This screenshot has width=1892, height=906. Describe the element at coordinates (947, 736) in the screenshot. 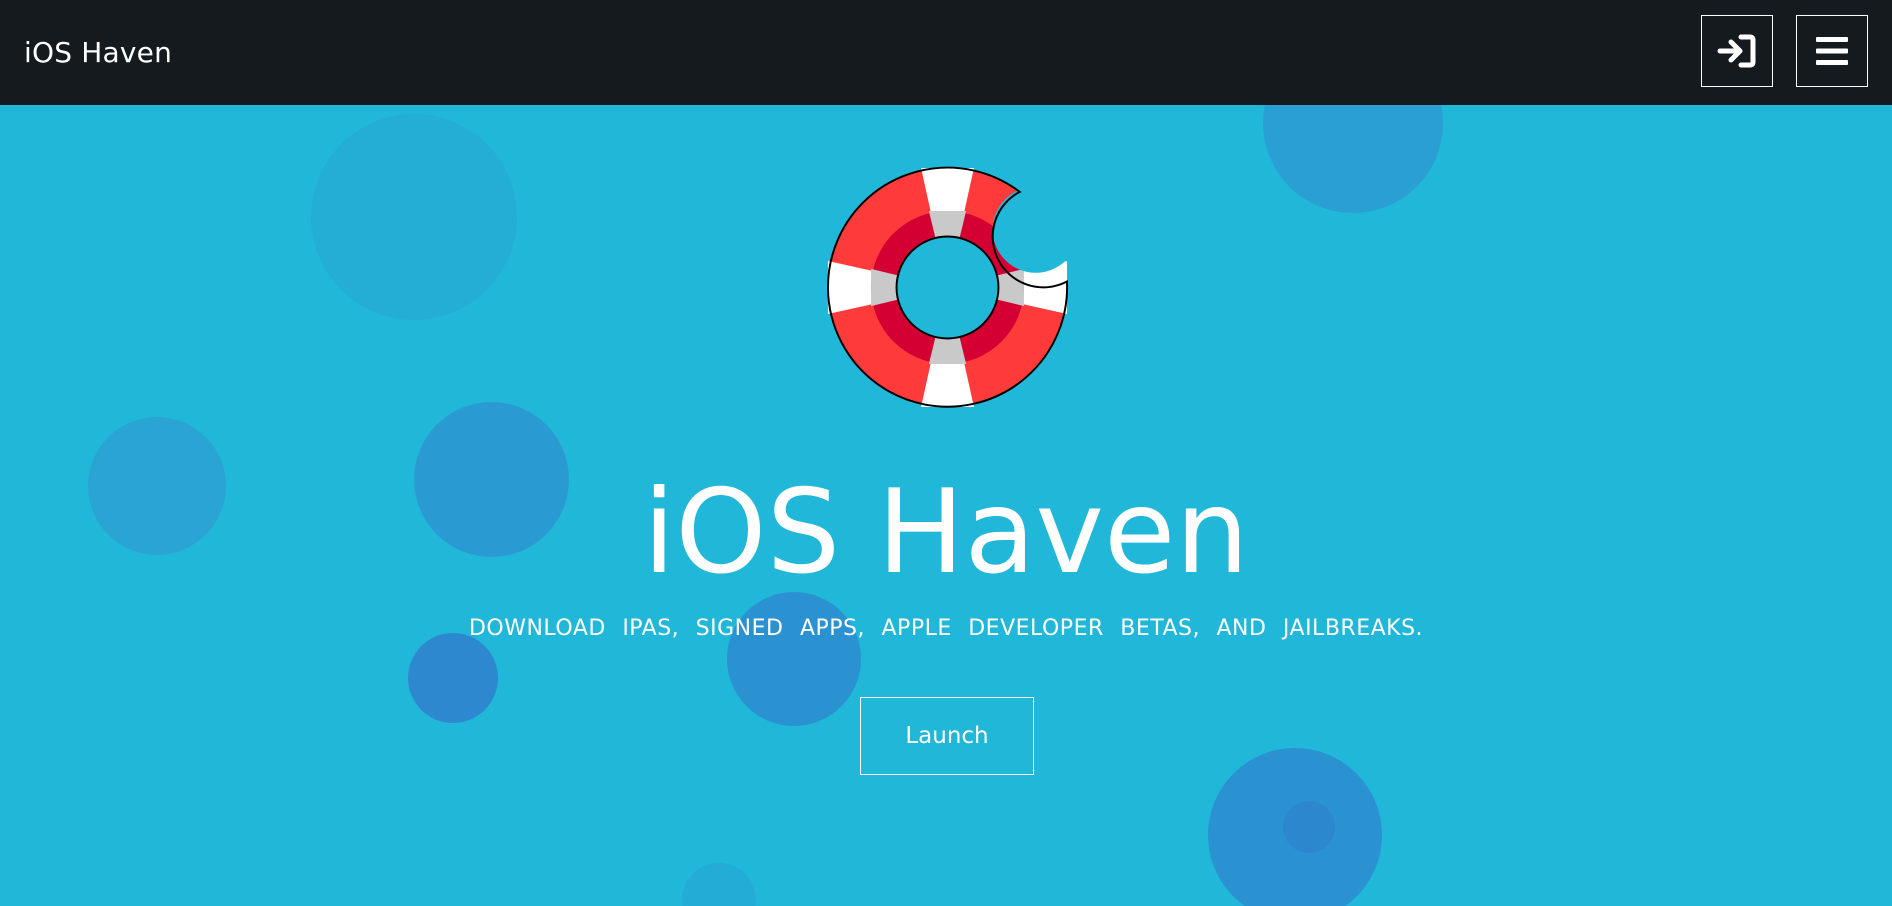

I see `launch-button: Launch` at that location.